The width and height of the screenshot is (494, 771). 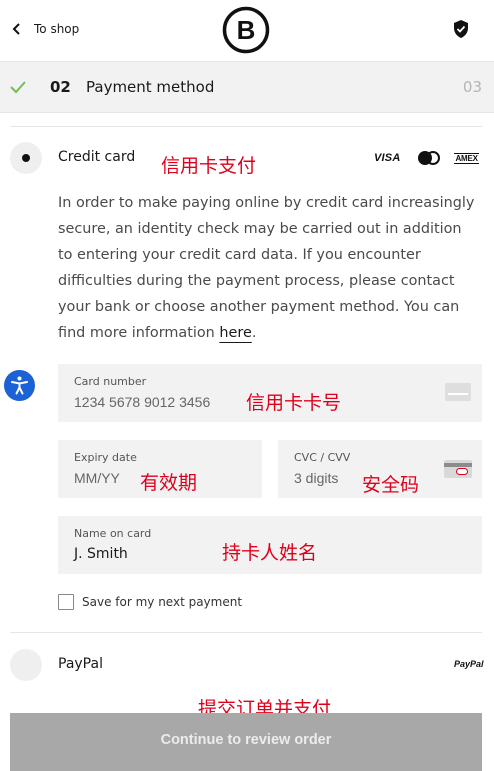 I want to click on amex-logo: AMEX, so click(x=466, y=158).